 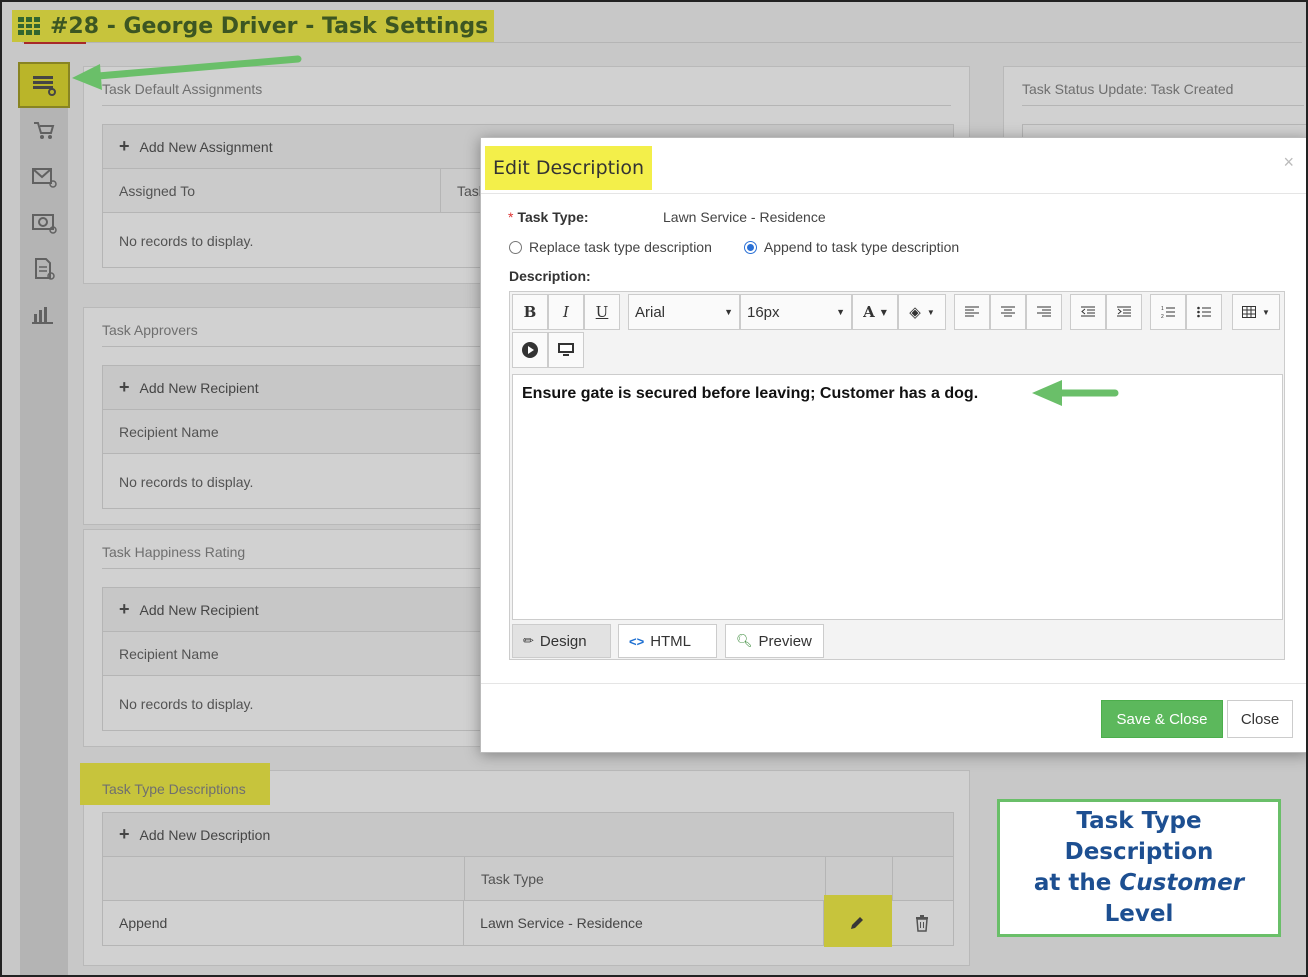 What do you see at coordinates (187, 72) in the screenshot?
I see `arrow-to-sidebar` at bounding box center [187, 72].